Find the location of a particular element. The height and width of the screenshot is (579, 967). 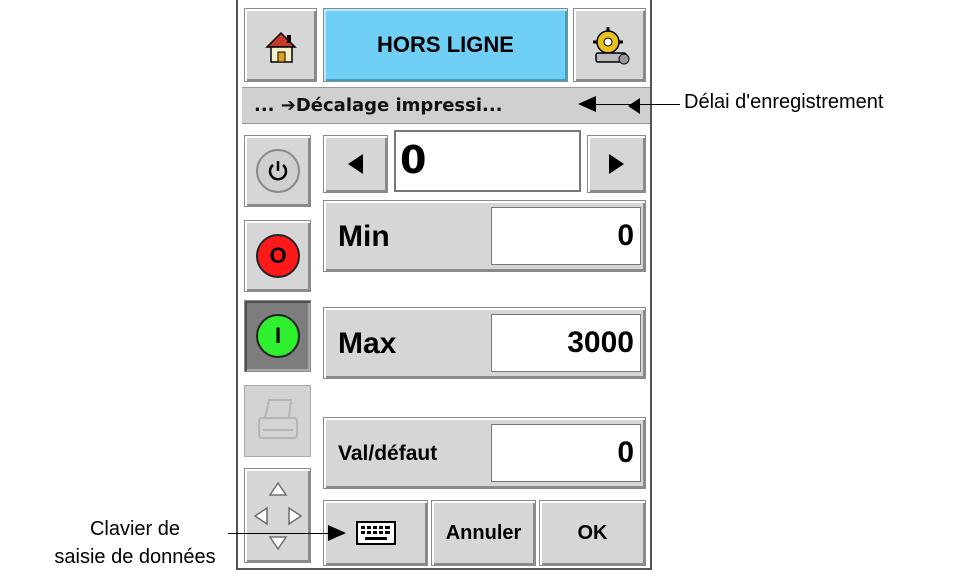

max-value: 3000 is located at coordinates (566, 343).